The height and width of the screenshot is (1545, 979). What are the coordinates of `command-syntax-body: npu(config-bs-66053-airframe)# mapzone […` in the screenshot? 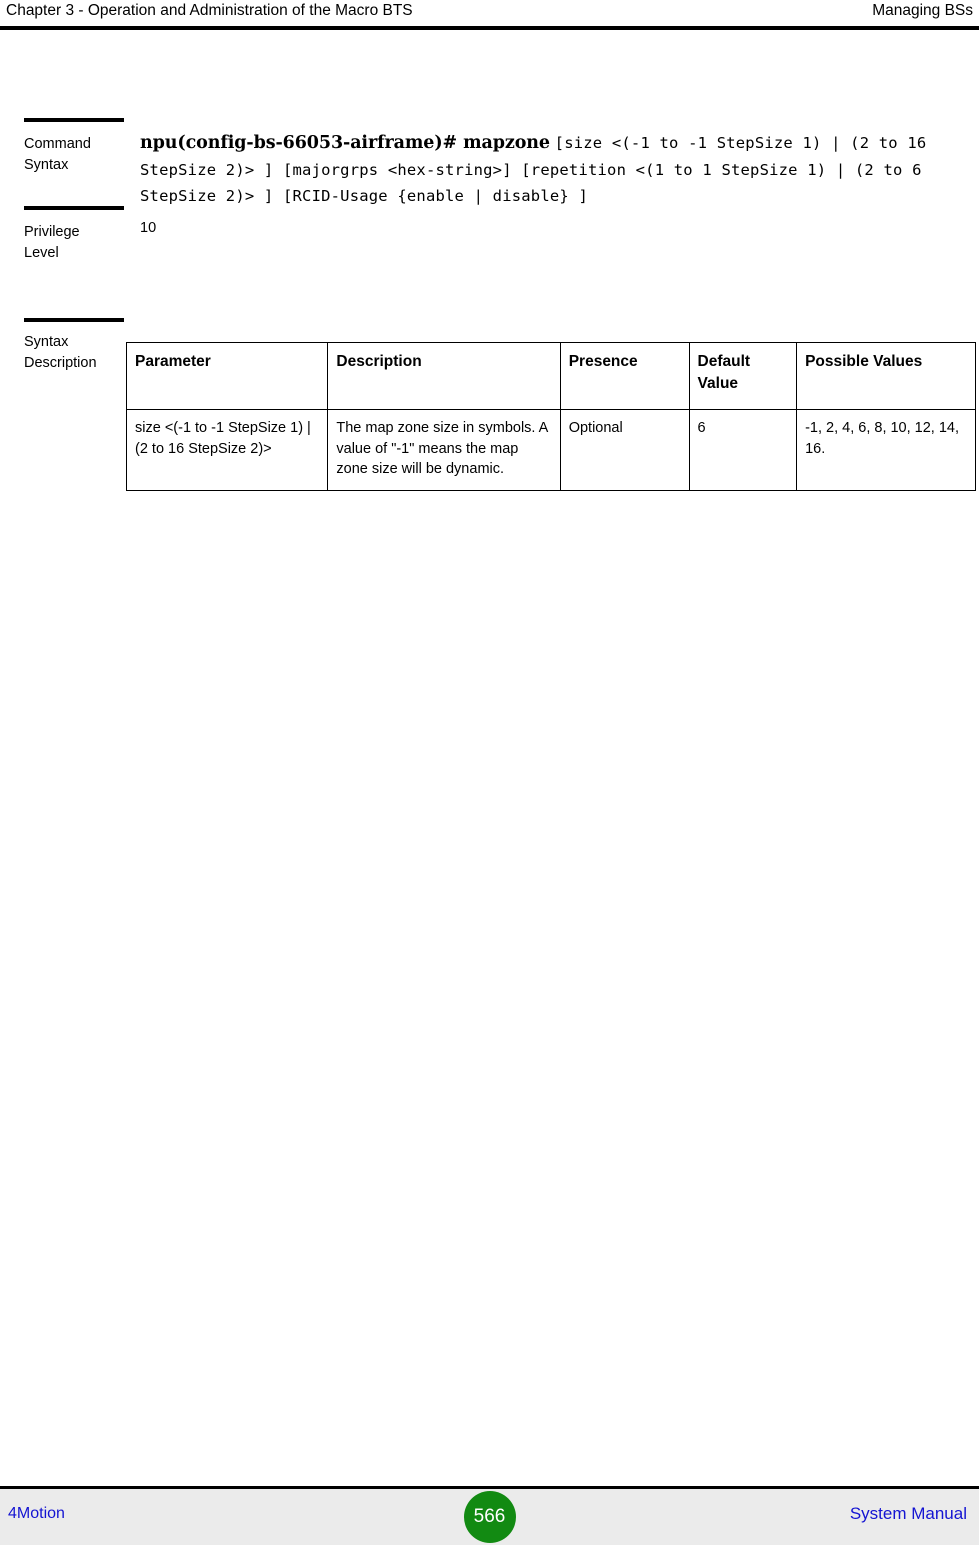 It's located at (550, 169).